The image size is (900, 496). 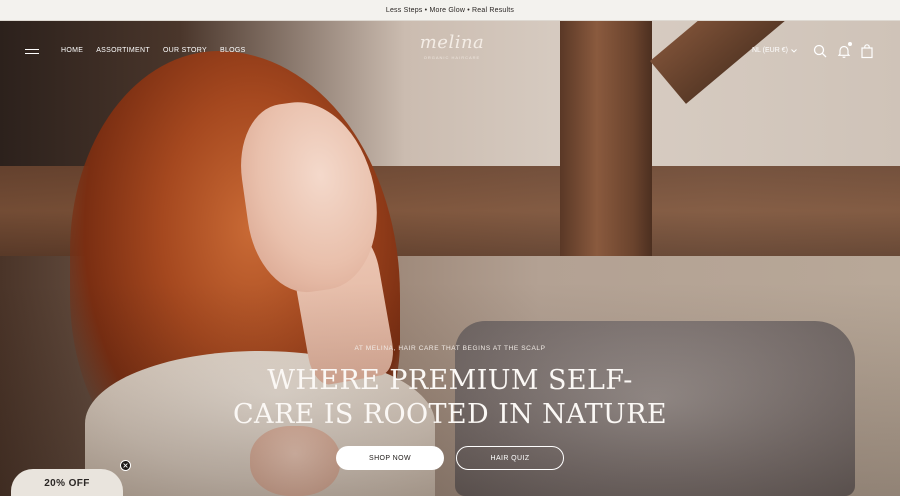 I want to click on main-nav: HOME ASSORTIMENT OUR STORY BLOGS, so click(x=153, y=50).